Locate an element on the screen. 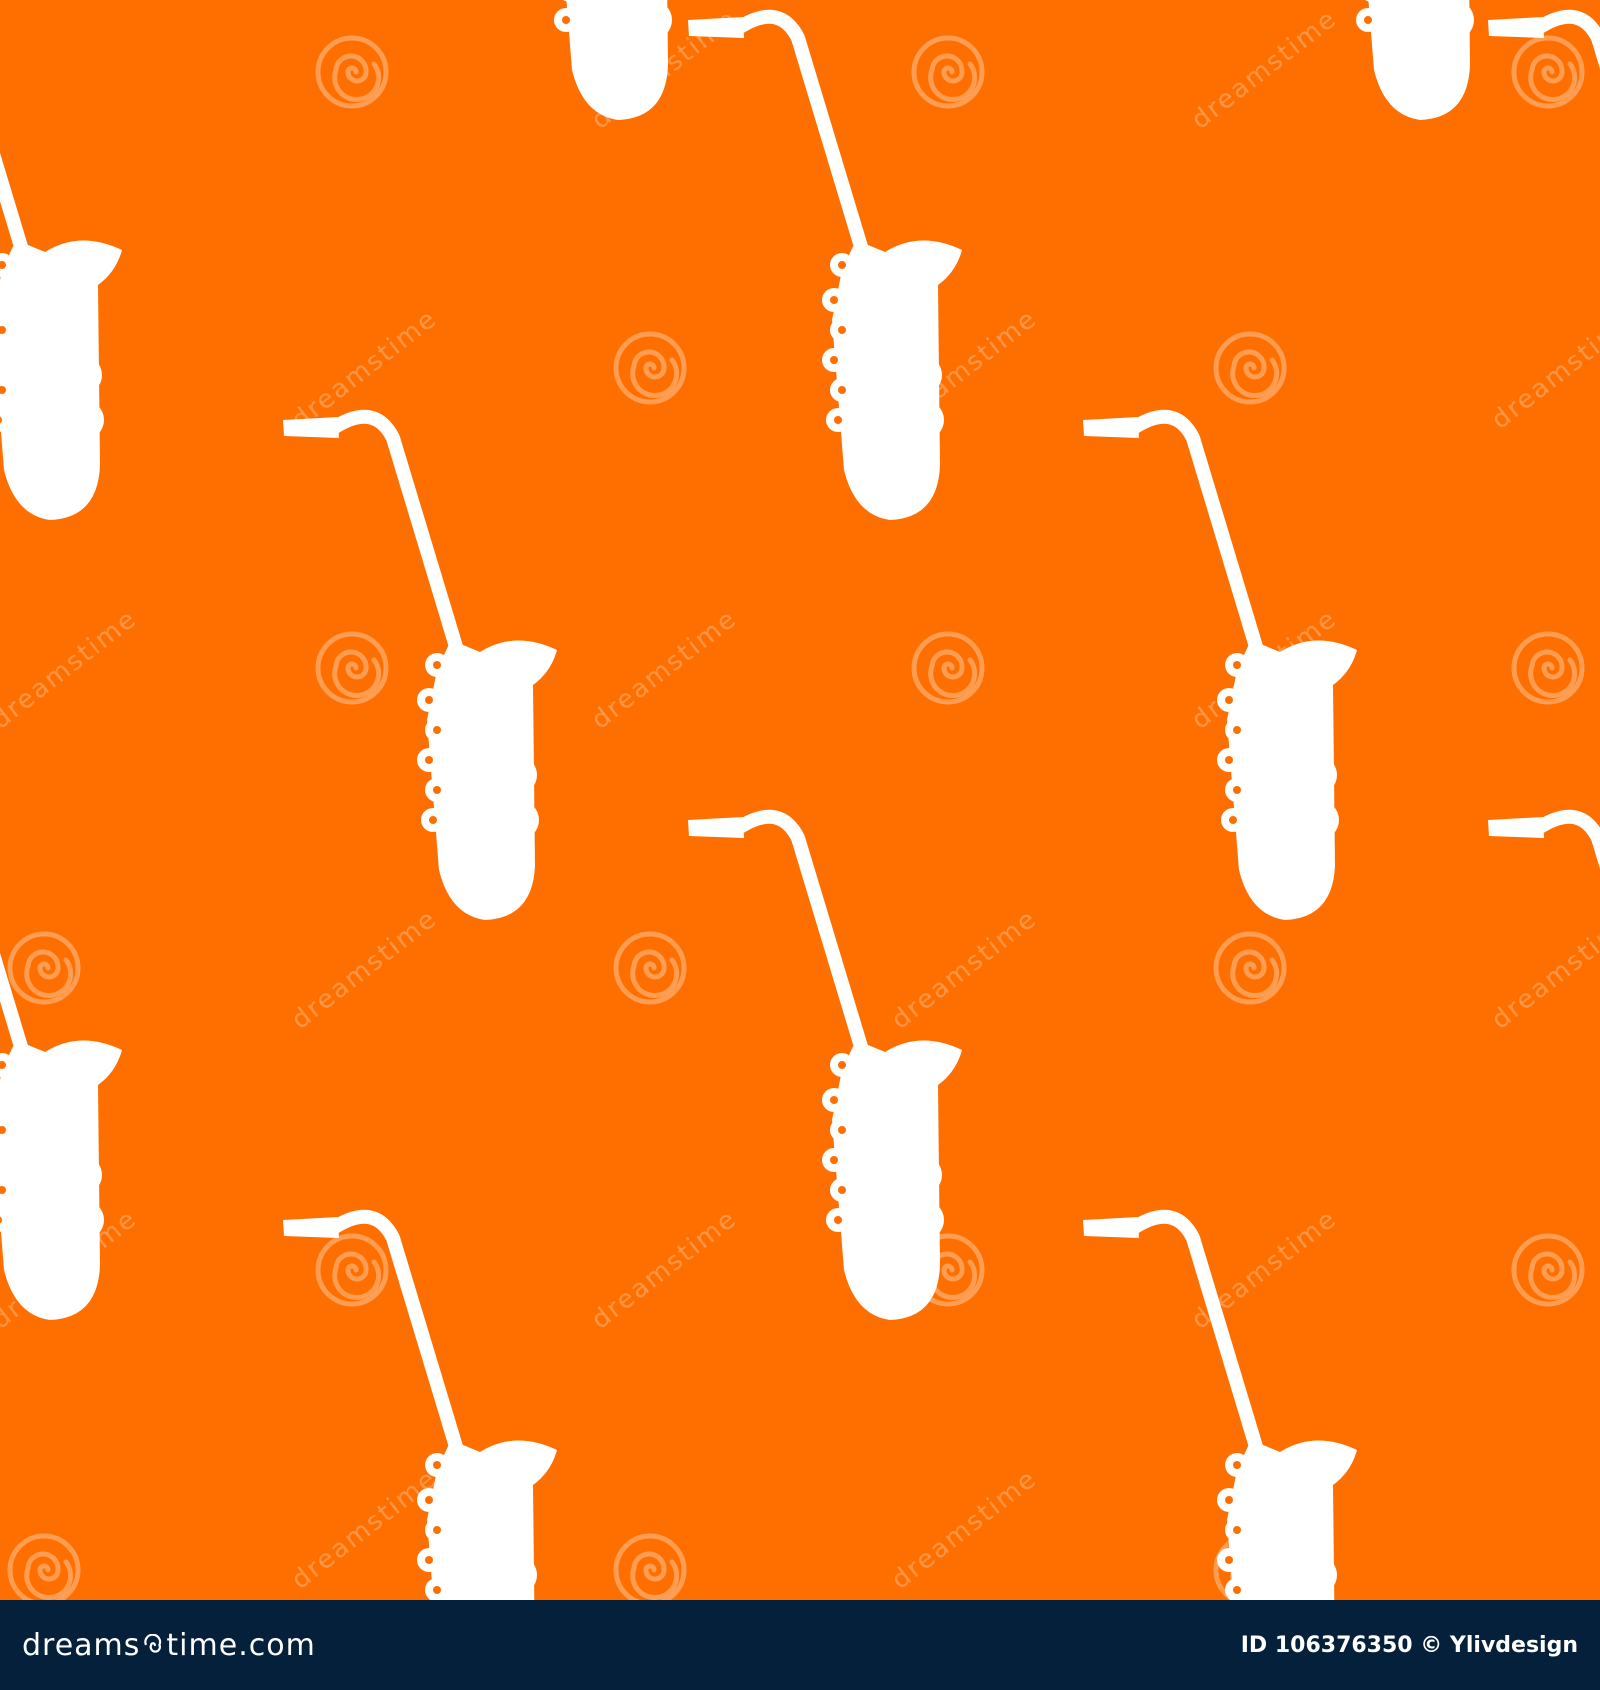 This screenshot has width=1600, height=1690. logo-text-after: time.com is located at coordinates (241, 1645).